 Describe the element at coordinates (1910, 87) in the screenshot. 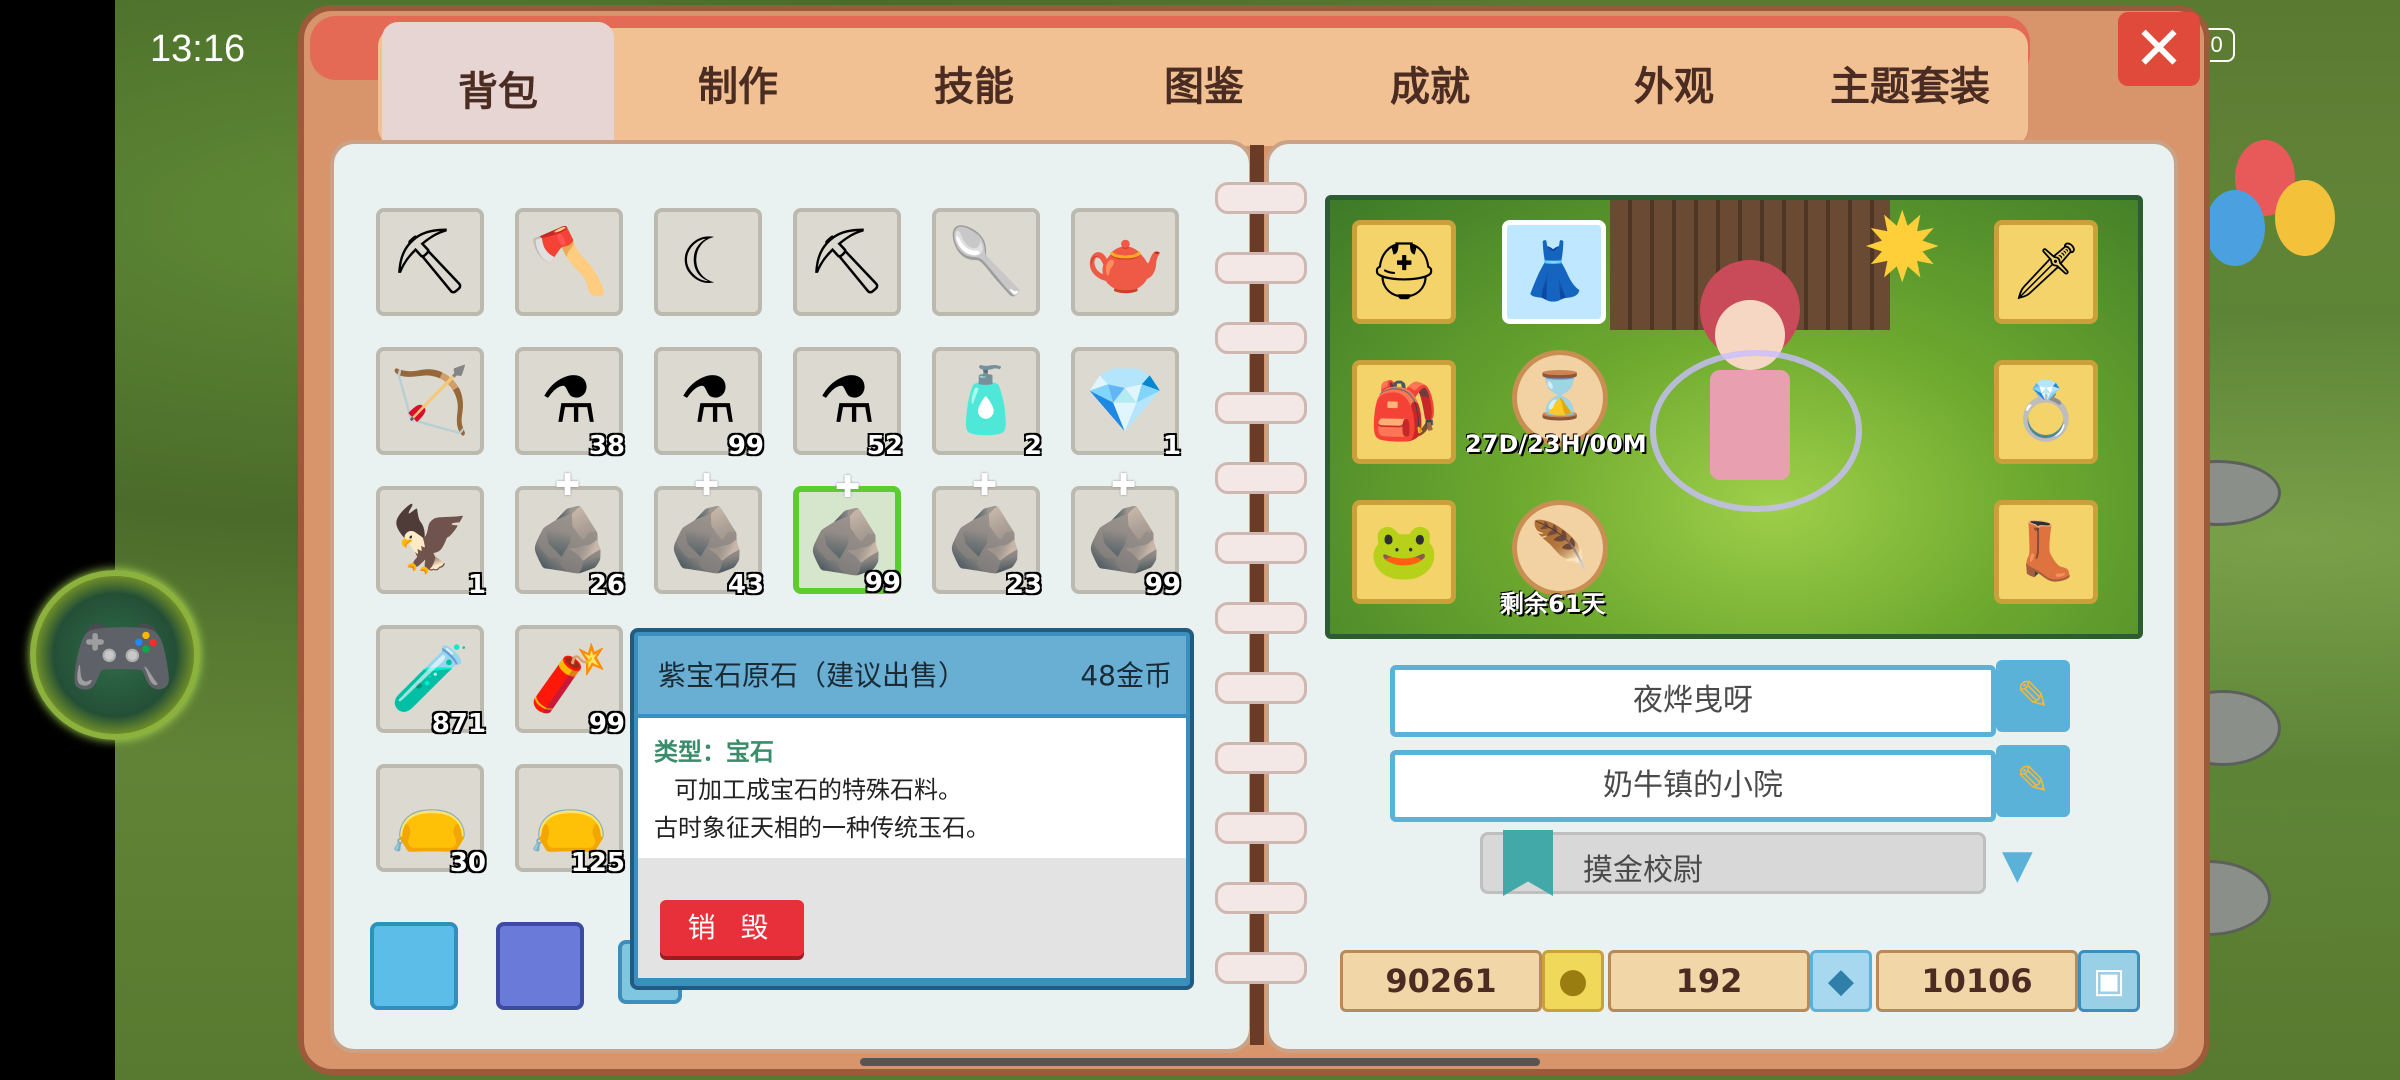

I see `tab-theme-sets: 主题套装` at that location.